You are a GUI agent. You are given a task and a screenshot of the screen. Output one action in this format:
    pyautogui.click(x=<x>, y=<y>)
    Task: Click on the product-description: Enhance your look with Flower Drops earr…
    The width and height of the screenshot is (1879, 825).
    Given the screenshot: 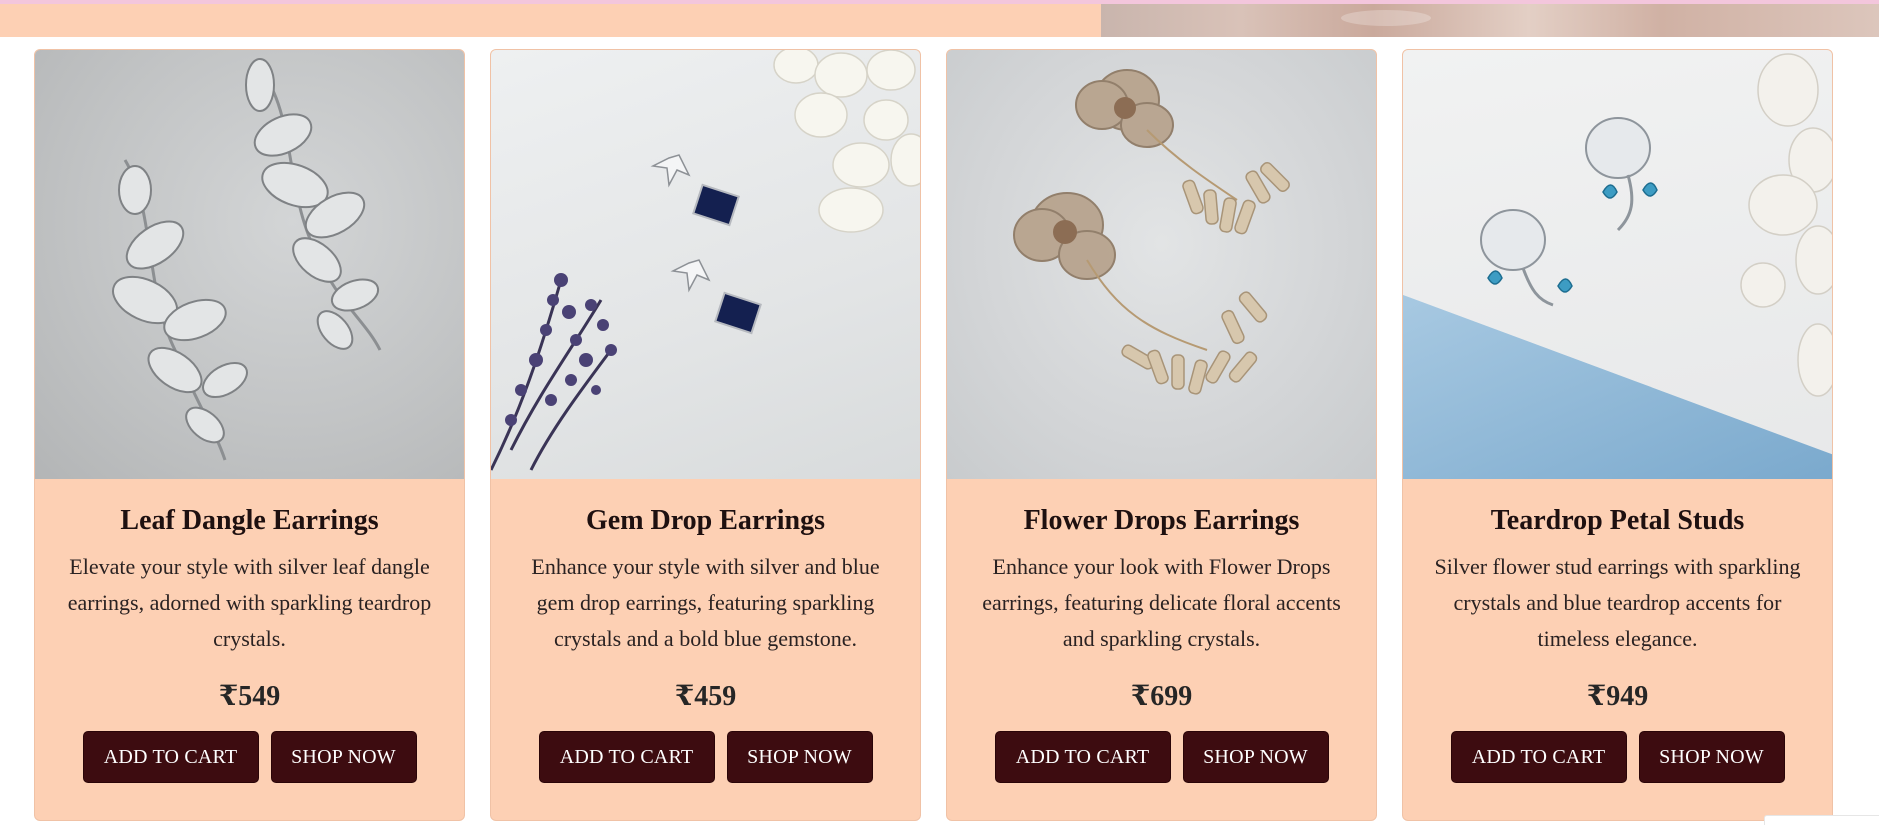 What is the action you would take?
    pyautogui.click(x=1161, y=602)
    